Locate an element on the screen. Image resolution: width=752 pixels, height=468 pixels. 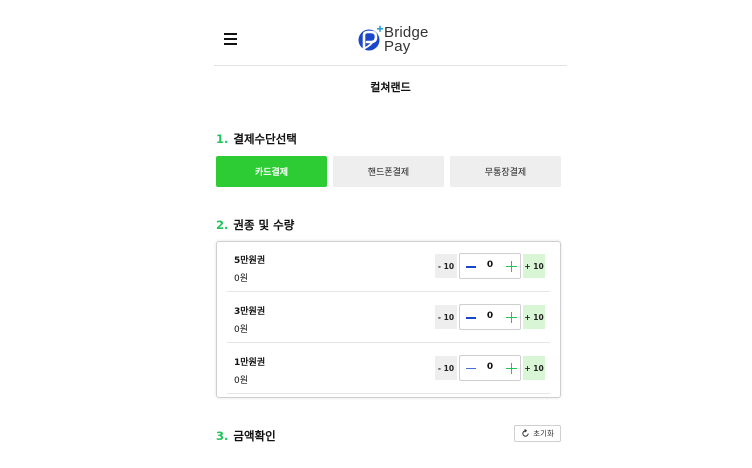
store-name: 컬쳐랜드 is located at coordinates (390, 87).